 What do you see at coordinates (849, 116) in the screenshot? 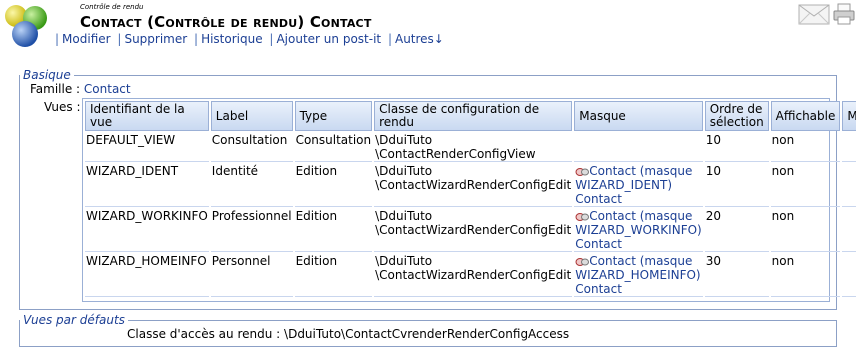
I see `col-menu: Menu` at bounding box center [849, 116].